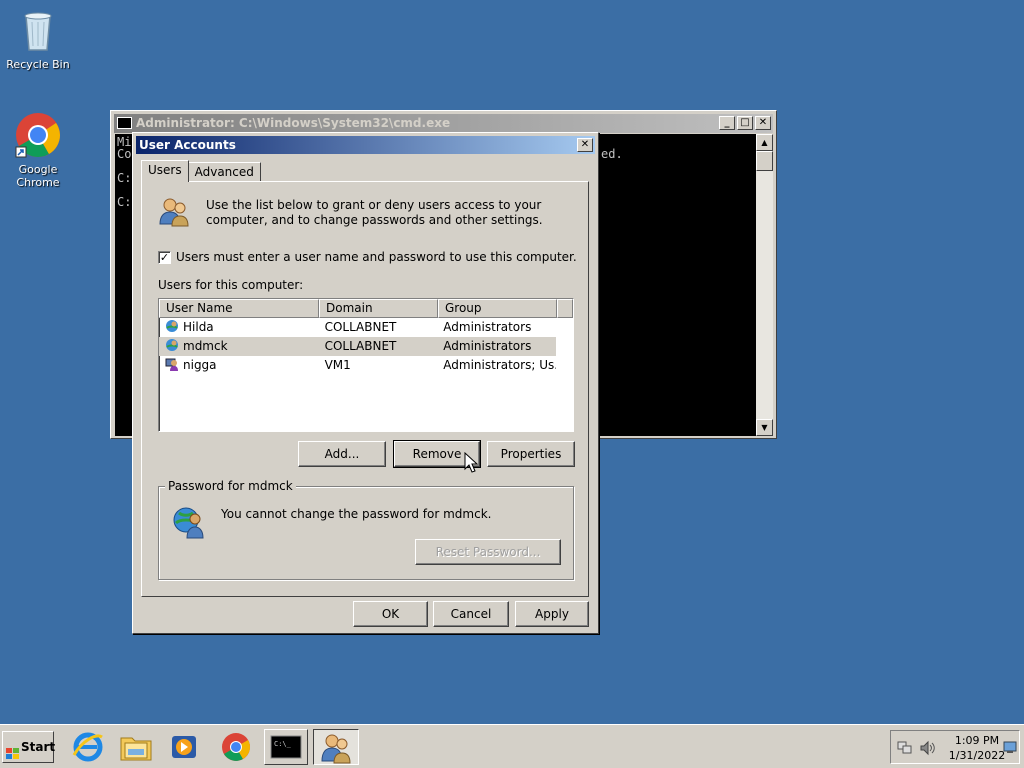 The width and height of the screenshot is (1024, 768). What do you see at coordinates (38, 64) in the screenshot?
I see `desktop-icon-label: Recycle Bin` at bounding box center [38, 64].